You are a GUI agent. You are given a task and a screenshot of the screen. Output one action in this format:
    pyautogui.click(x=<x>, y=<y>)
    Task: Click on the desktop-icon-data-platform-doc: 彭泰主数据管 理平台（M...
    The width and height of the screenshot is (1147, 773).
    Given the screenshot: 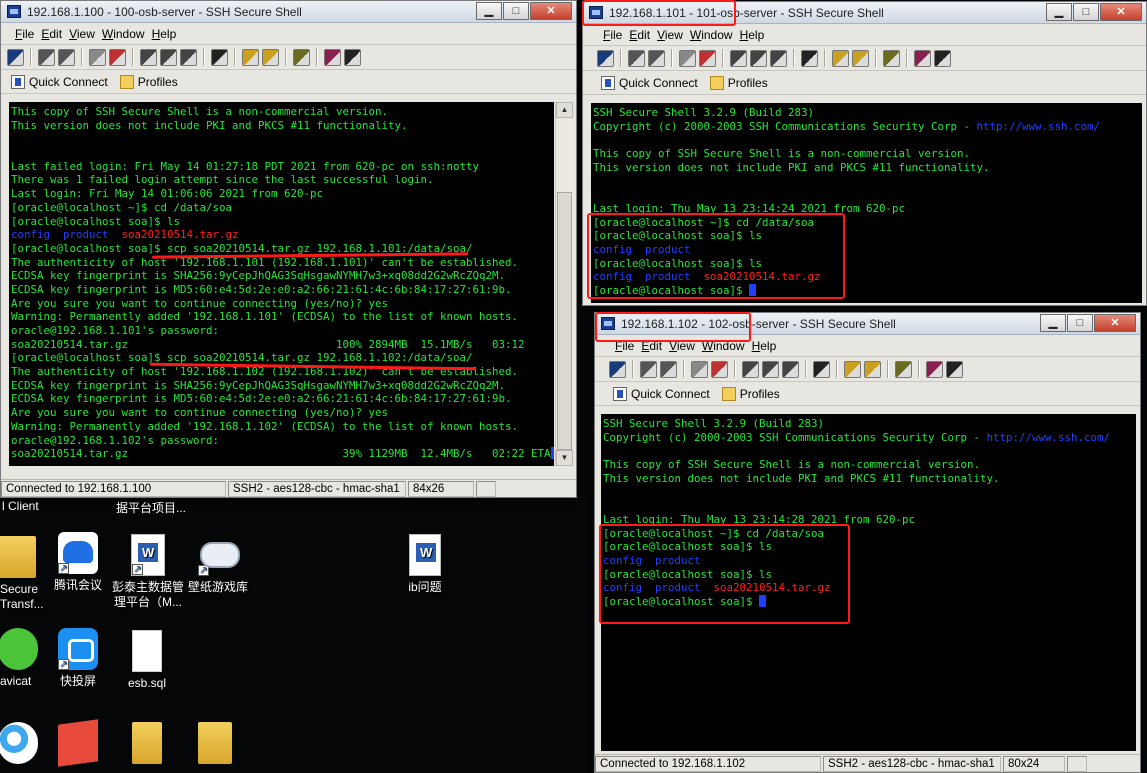 What is the action you would take?
    pyautogui.click(x=148, y=572)
    